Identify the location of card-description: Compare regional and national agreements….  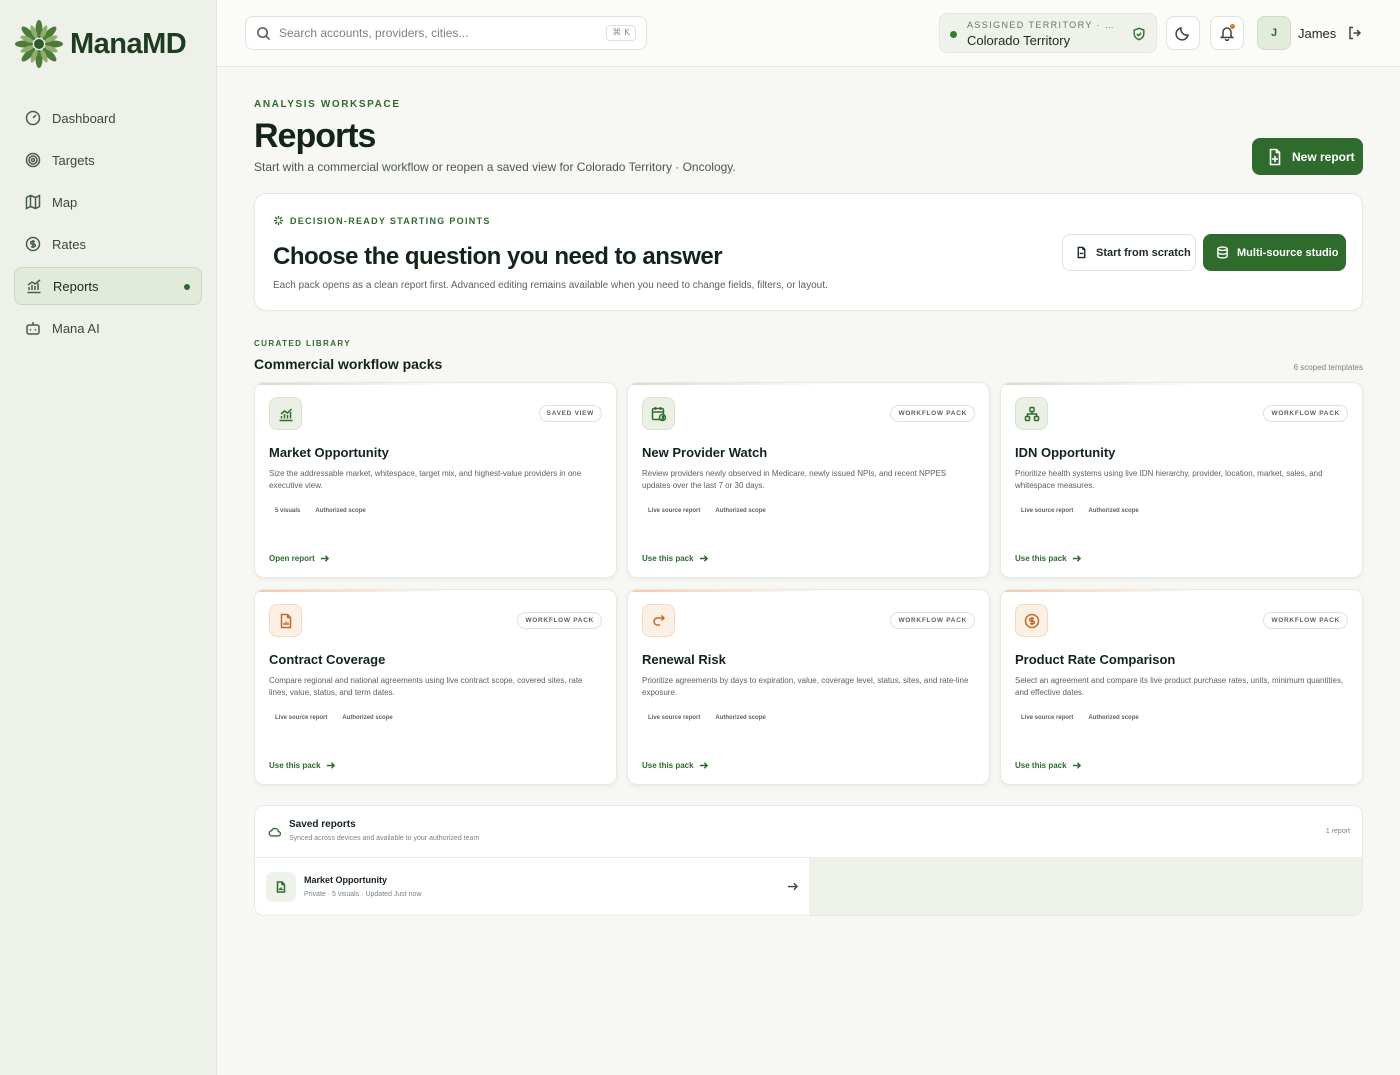
(426, 686).